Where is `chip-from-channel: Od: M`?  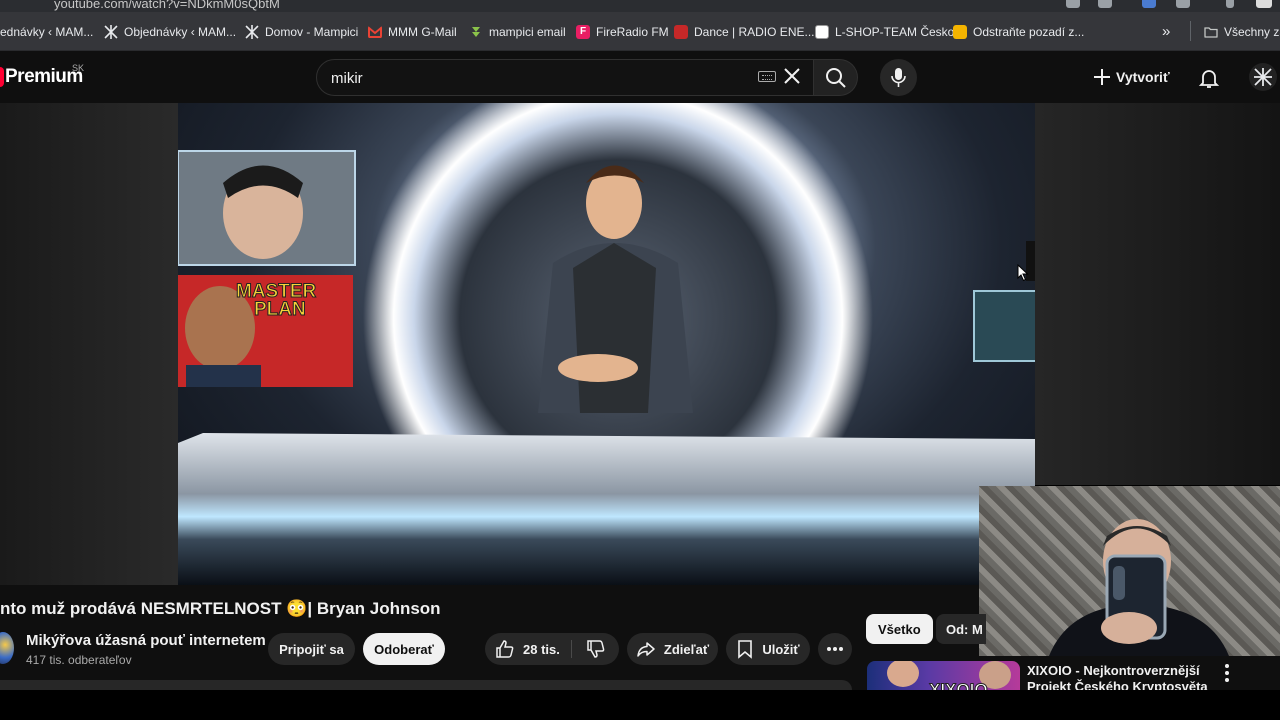
chip-from-channel: Od: M is located at coordinates (961, 629).